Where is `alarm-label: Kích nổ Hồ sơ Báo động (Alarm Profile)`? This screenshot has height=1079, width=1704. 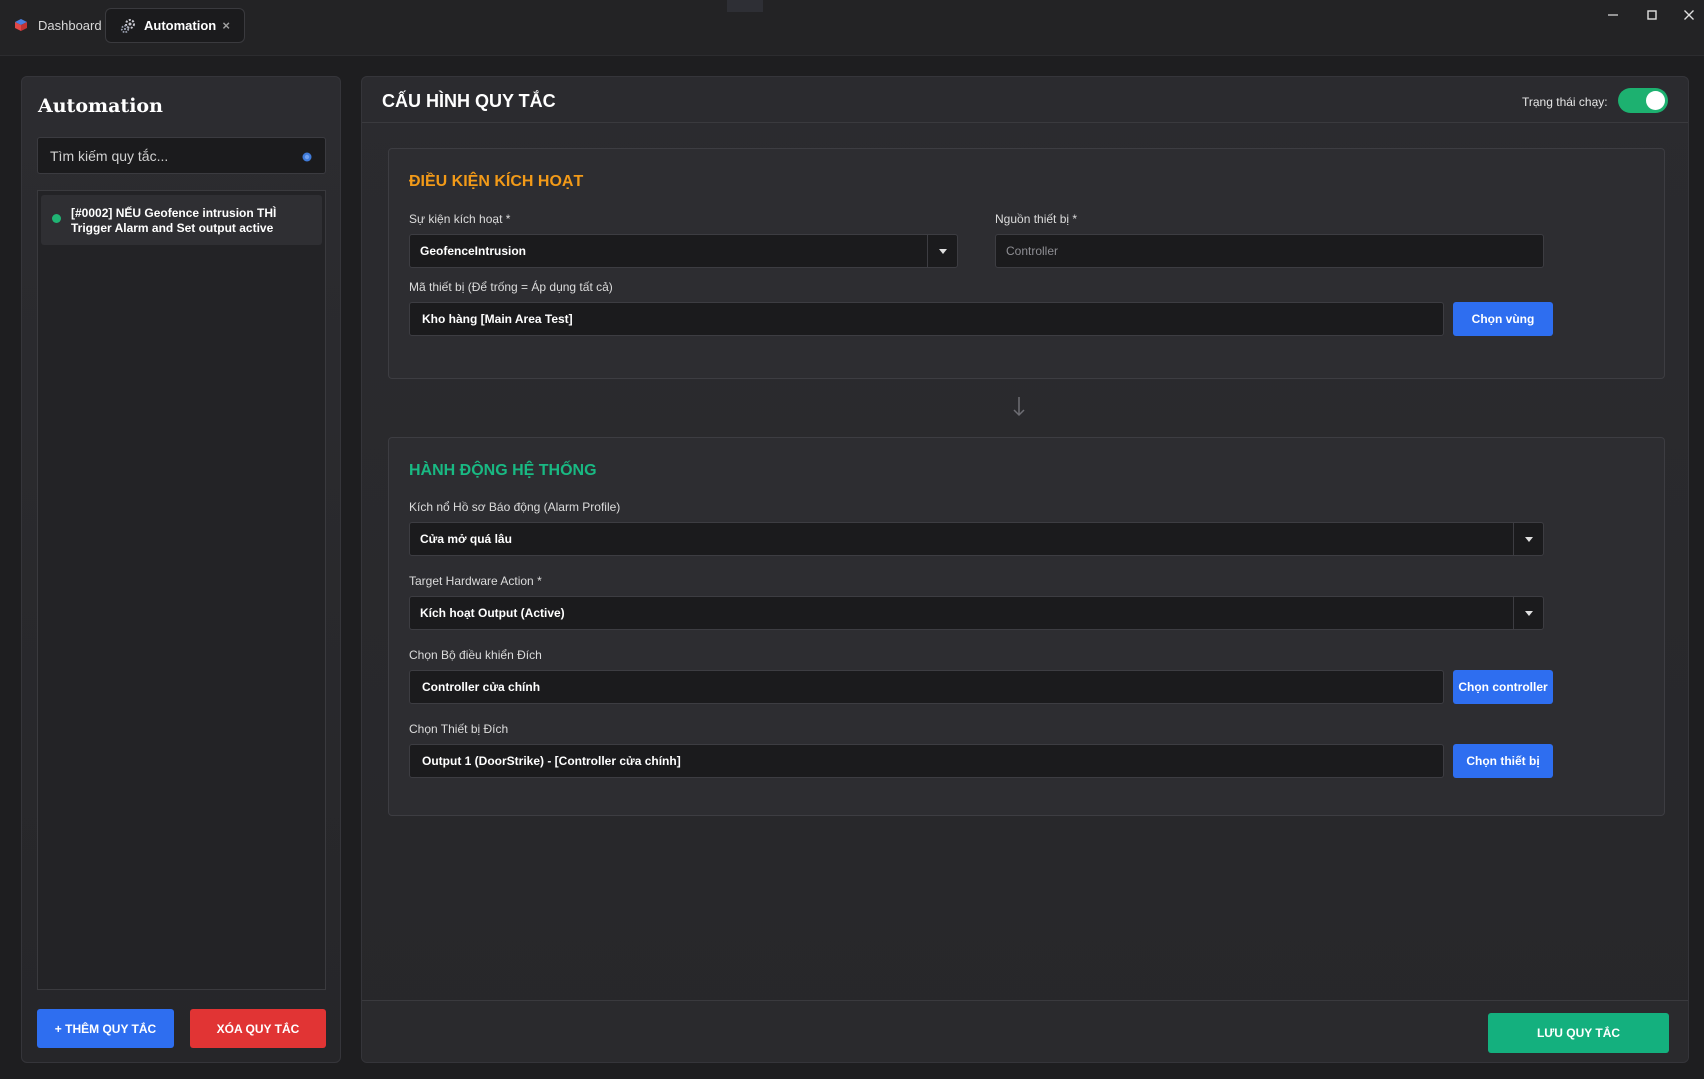 alarm-label: Kích nổ Hồ sơ Báo động (Alarm Profile) is located at coordinates (515, 507).